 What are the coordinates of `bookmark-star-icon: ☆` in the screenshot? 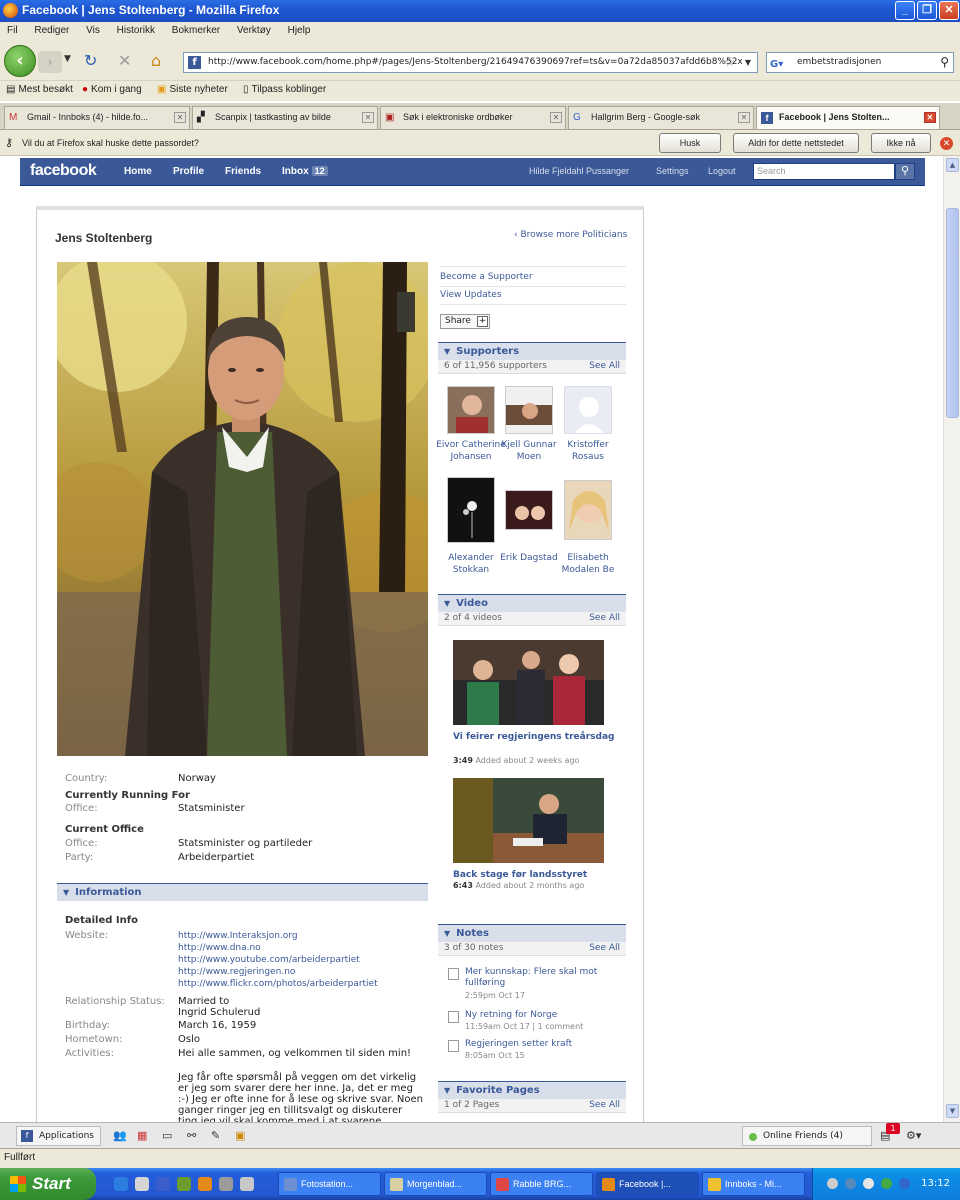 It's located at (729, 62).